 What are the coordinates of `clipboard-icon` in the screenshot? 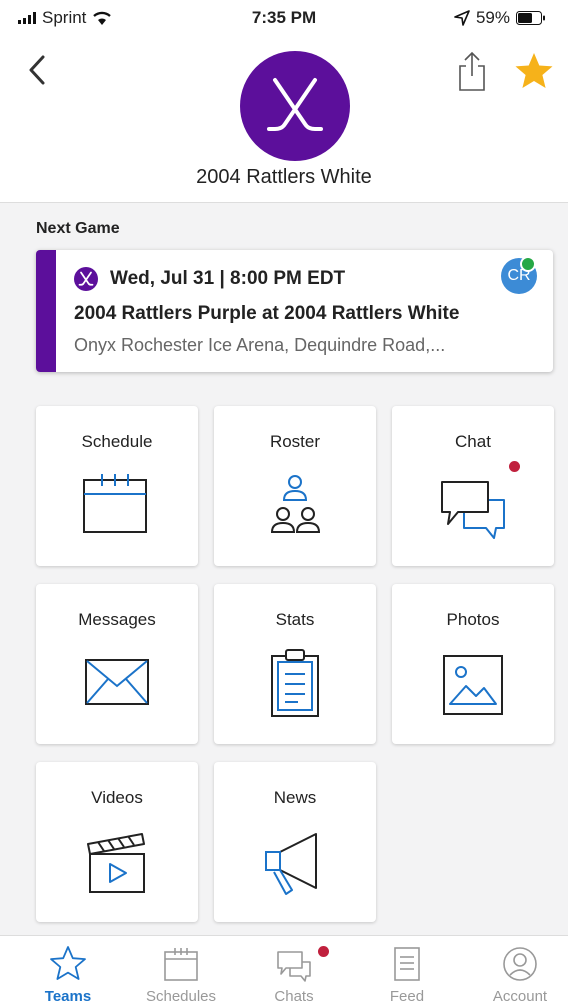 It's located at (295, 683).